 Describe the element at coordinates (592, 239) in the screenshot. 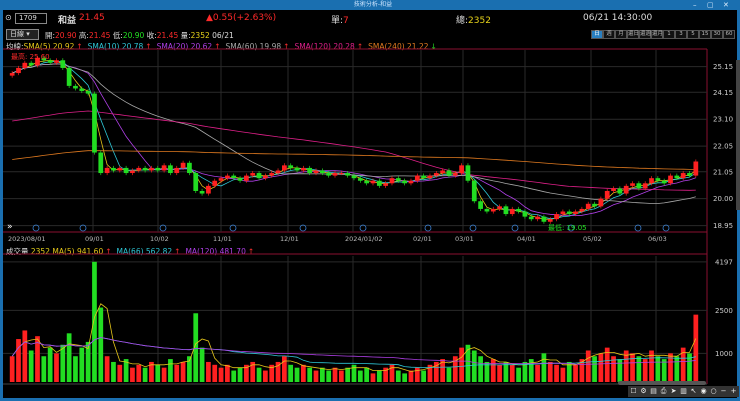

I see `date-tick-label: 05/02` at that location.